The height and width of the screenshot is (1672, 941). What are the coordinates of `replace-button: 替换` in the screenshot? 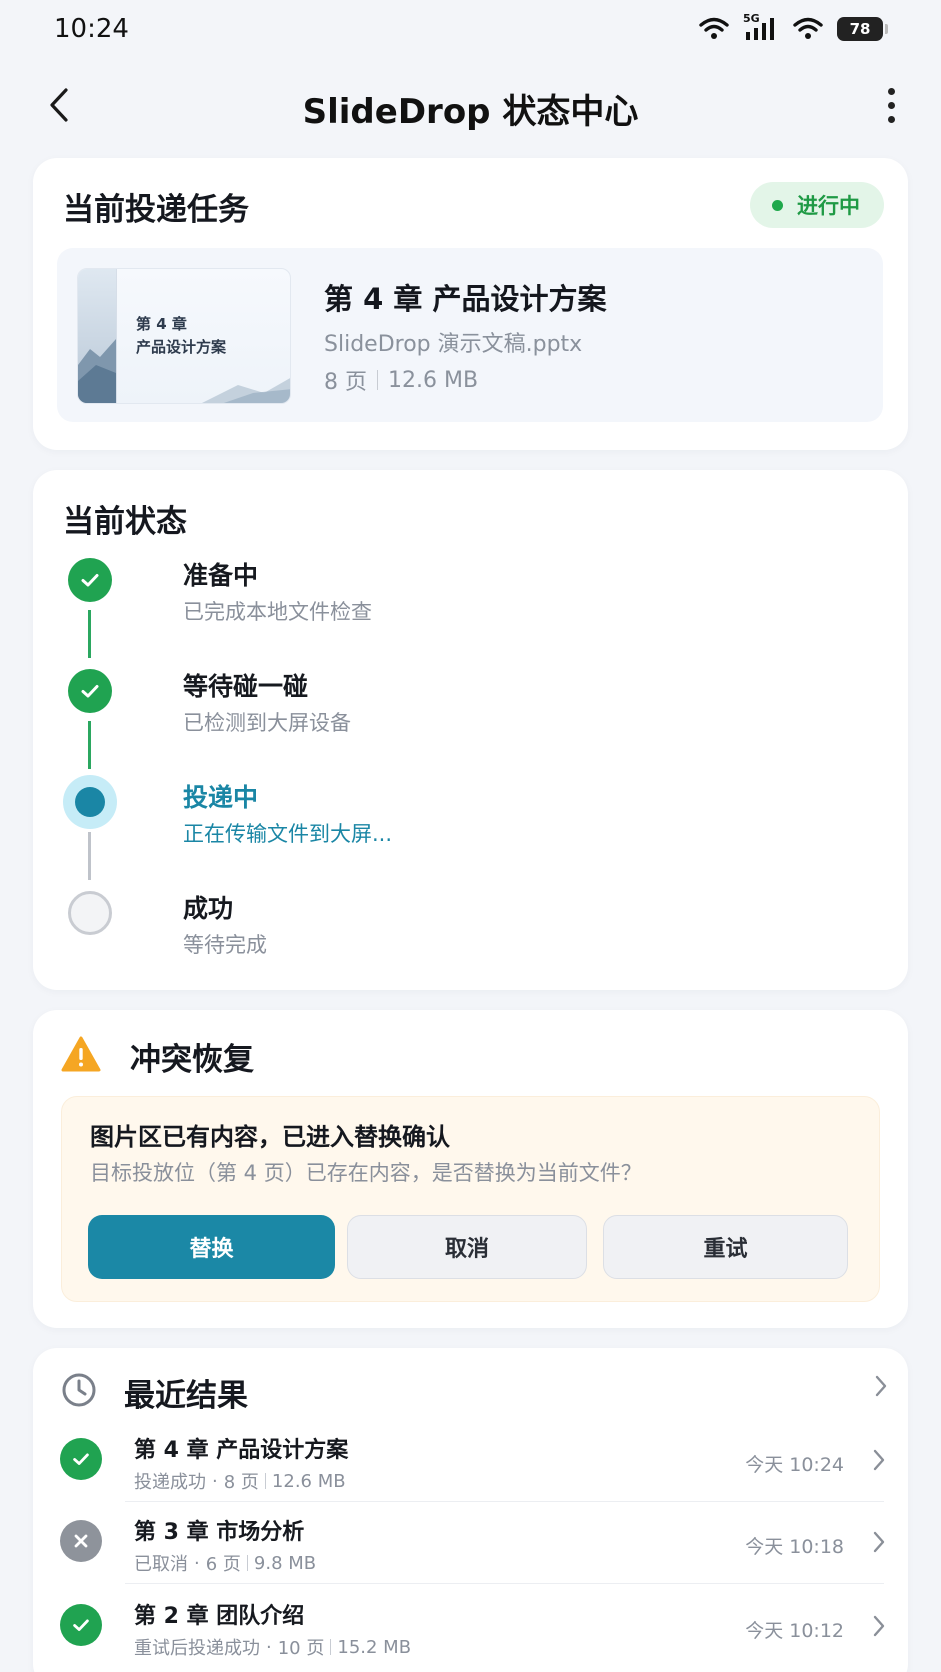 It's located at (211, 1247).